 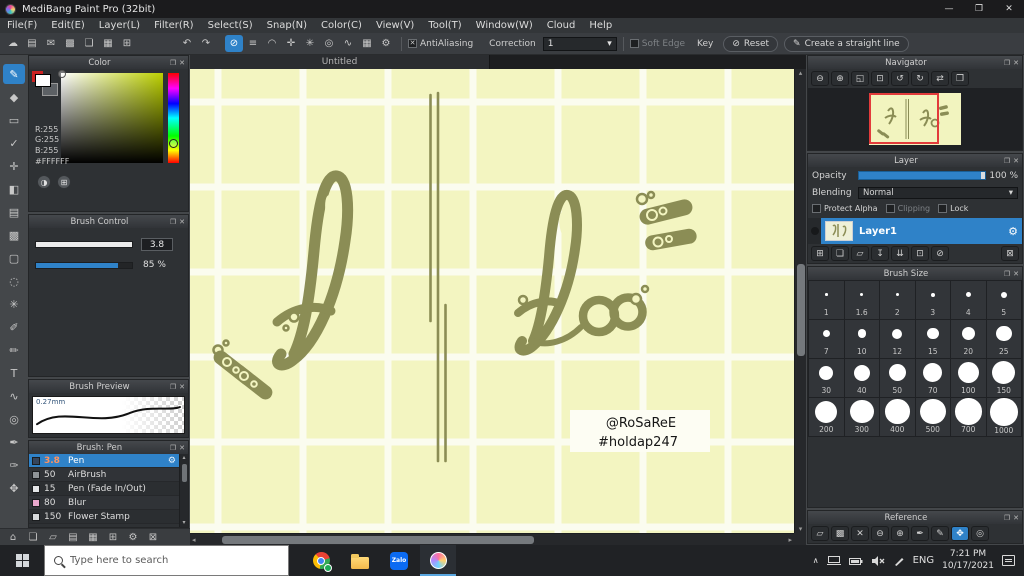 What do you see at coordinates (157, 244) in the screenshot?
I see `brush-size-value: 3.8` at bounding box center [157, 244].